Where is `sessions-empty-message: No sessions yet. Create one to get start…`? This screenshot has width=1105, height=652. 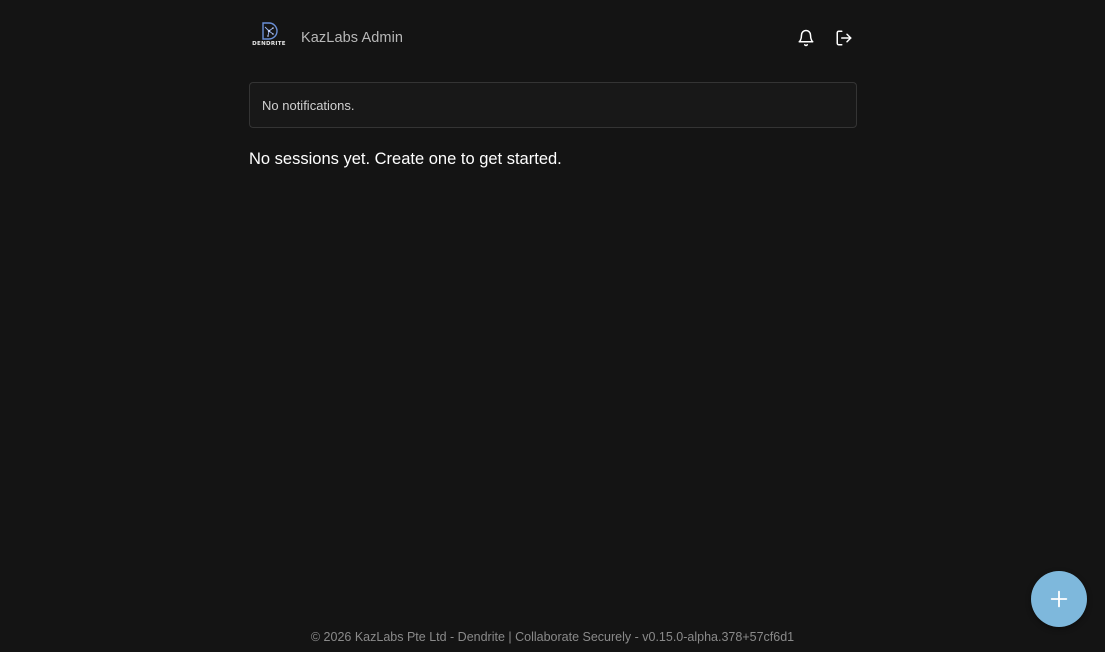
sessions-empty-message: No sessions yet. Create one to get start… is located at coordinates (405, 159).